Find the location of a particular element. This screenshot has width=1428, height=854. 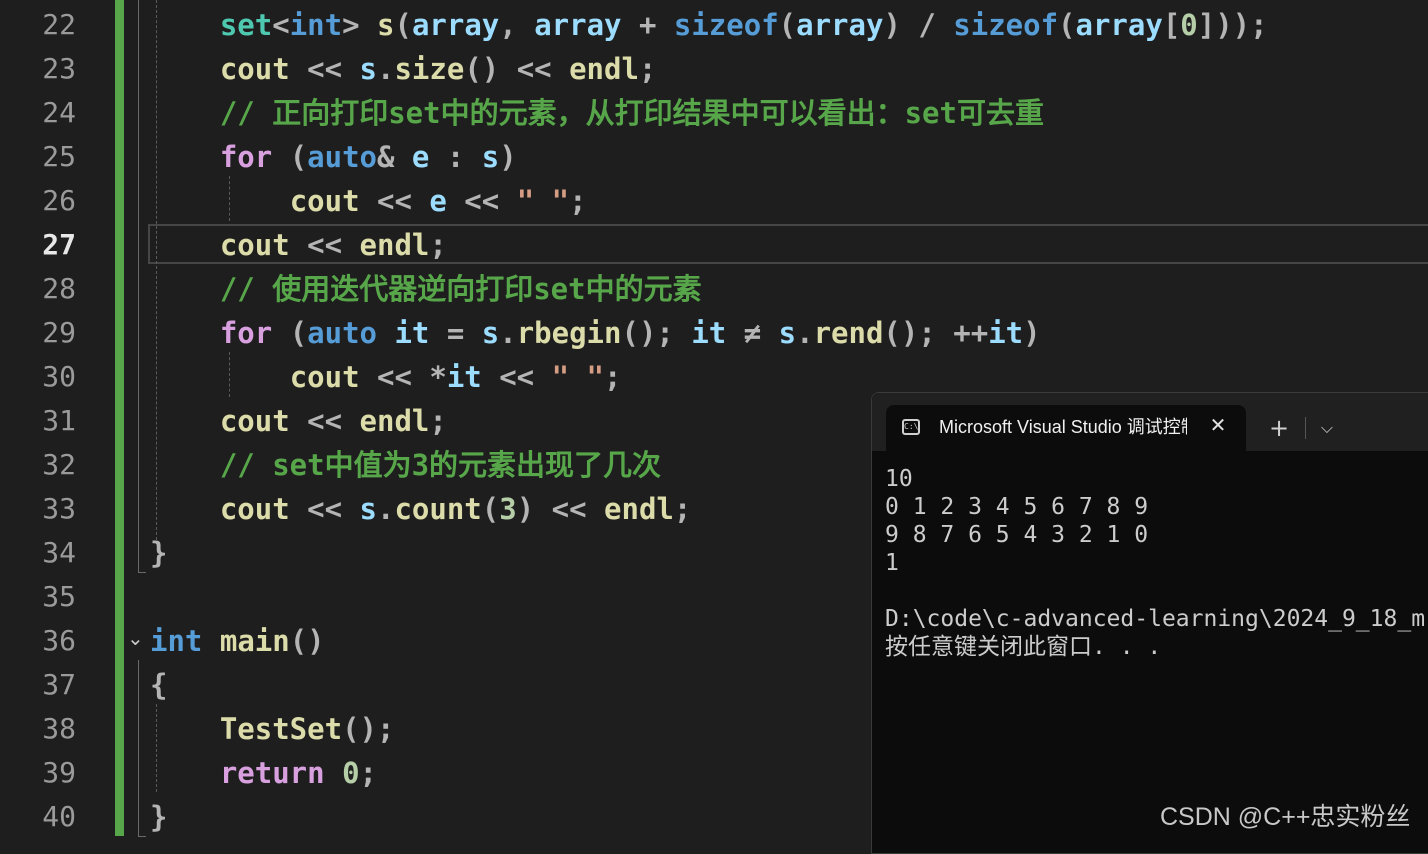

code-token: (); ++ is located at coordinates (936, 333).